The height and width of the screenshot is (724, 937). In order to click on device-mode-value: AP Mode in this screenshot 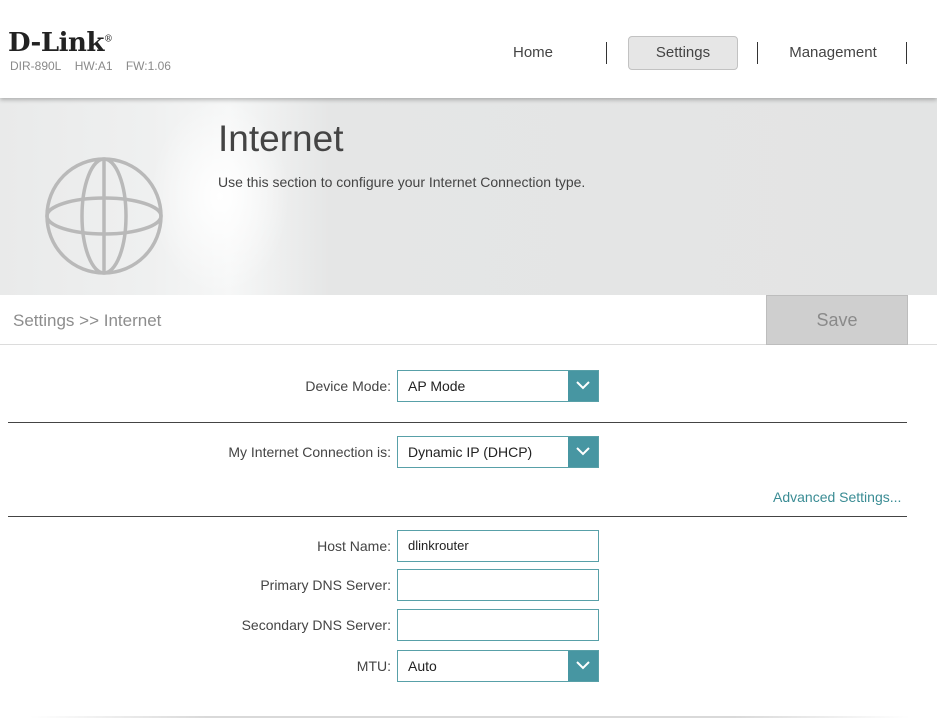, I will do `click(437, 386)`.